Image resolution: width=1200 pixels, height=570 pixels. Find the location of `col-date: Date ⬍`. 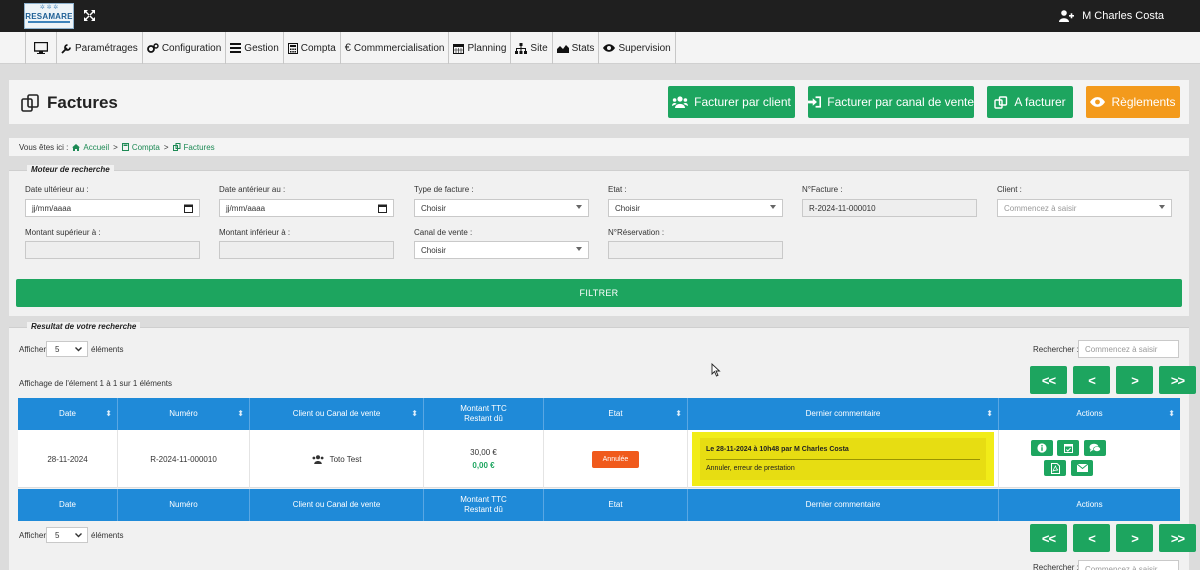

col-date: Date ⬍ is located at coordinates (68, 414).